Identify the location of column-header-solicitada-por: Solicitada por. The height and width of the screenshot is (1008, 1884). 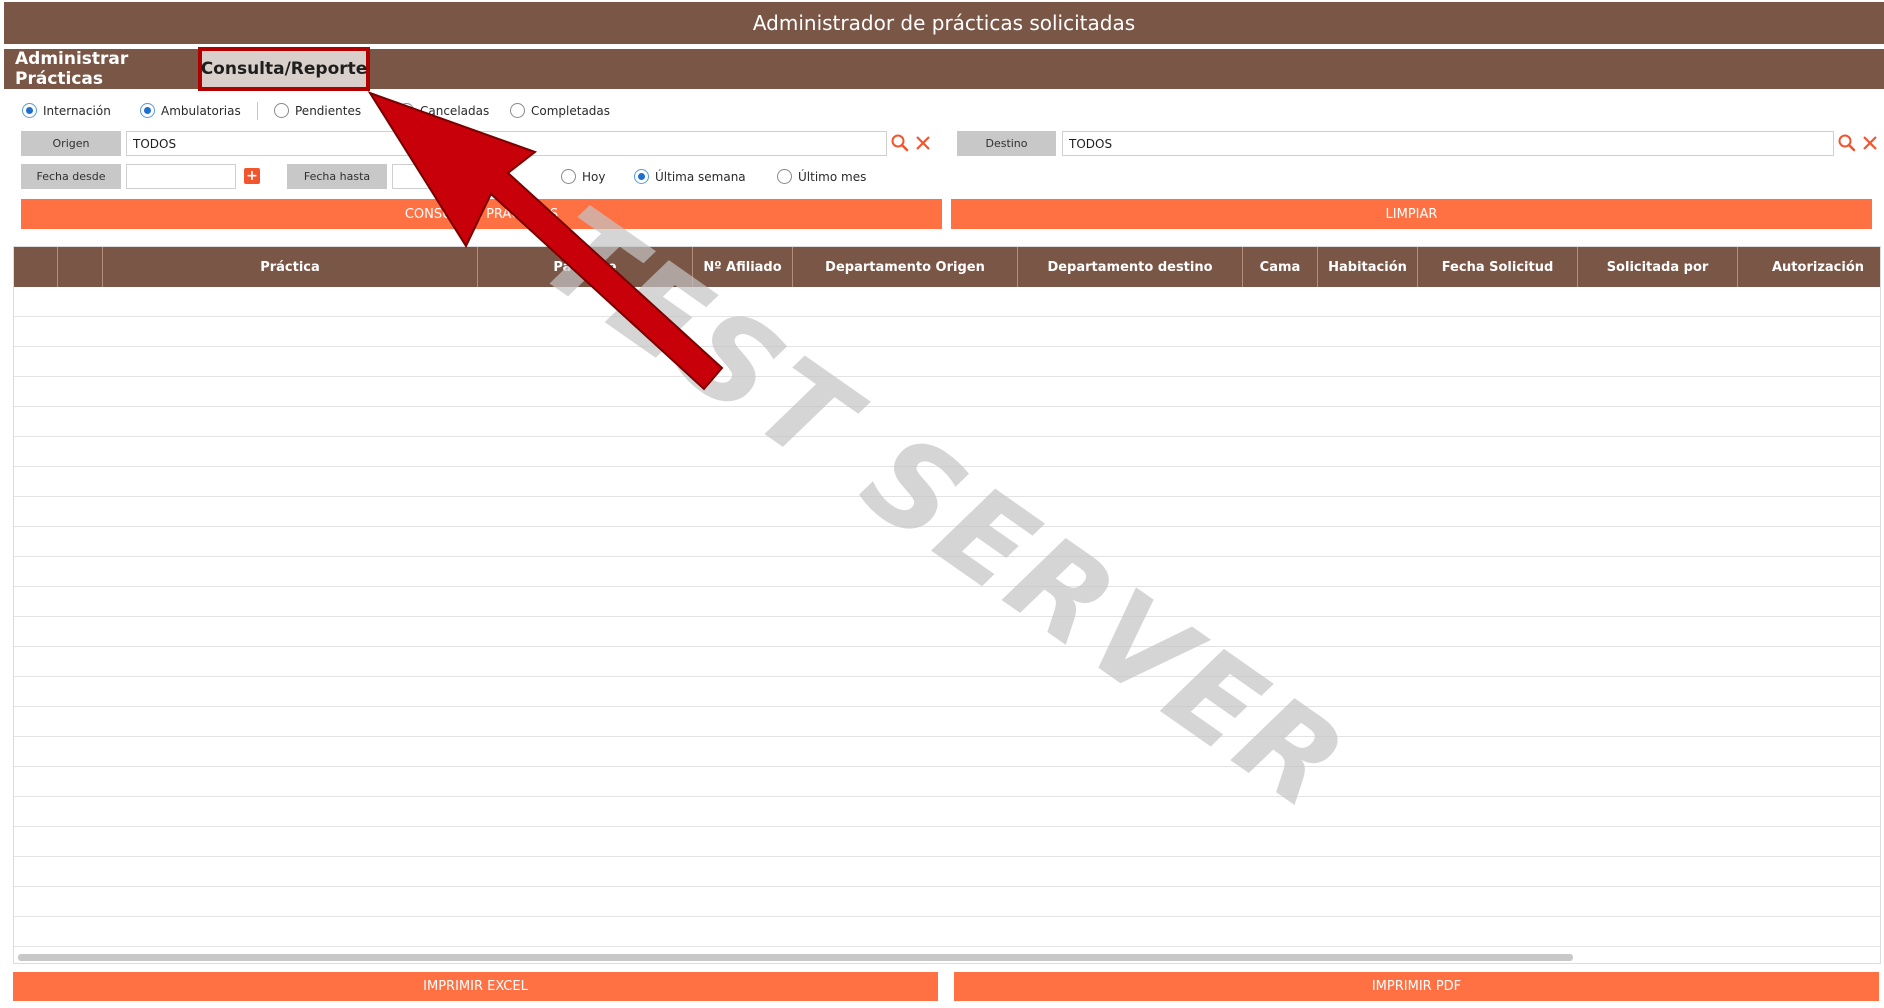
(1658, 267).